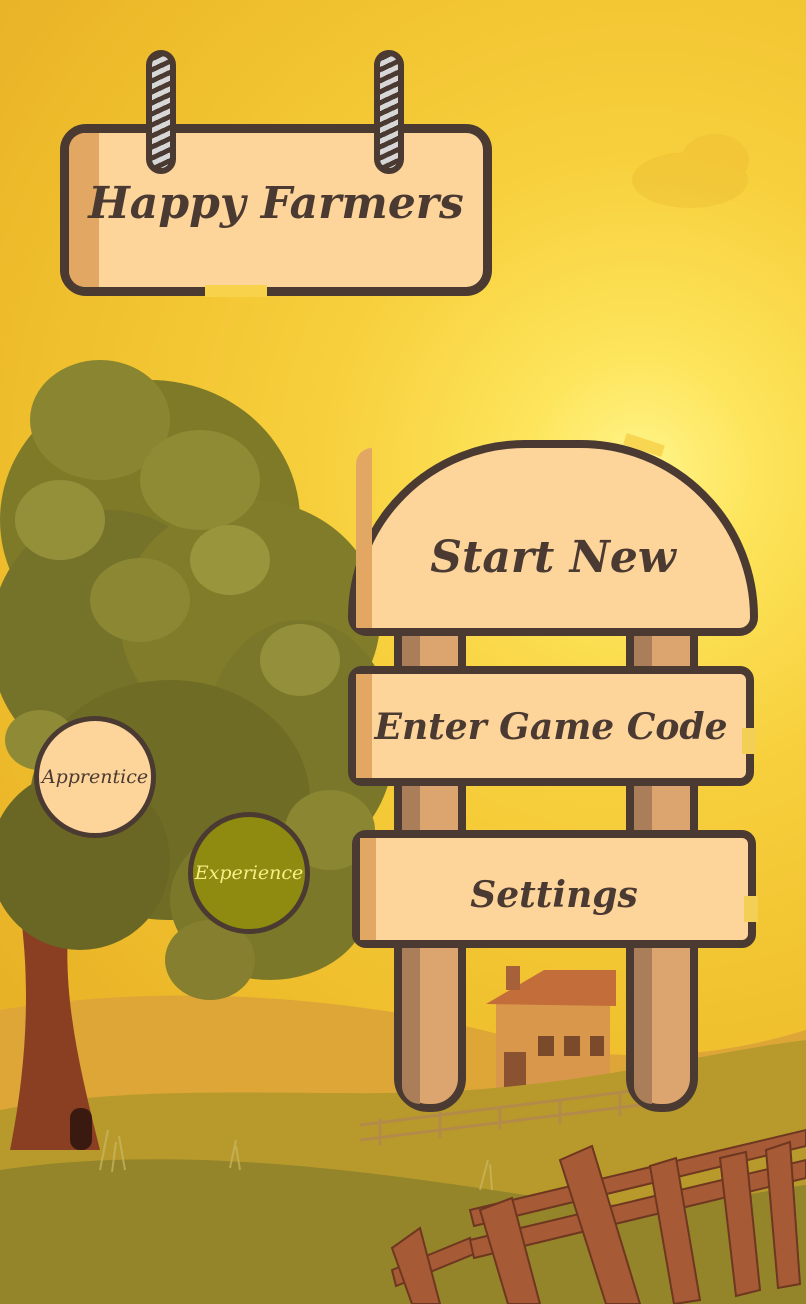 The image size is (806, 1304). Describe the element at coordinates (690, 171) in the screenshot. I see `cloud` at that location.